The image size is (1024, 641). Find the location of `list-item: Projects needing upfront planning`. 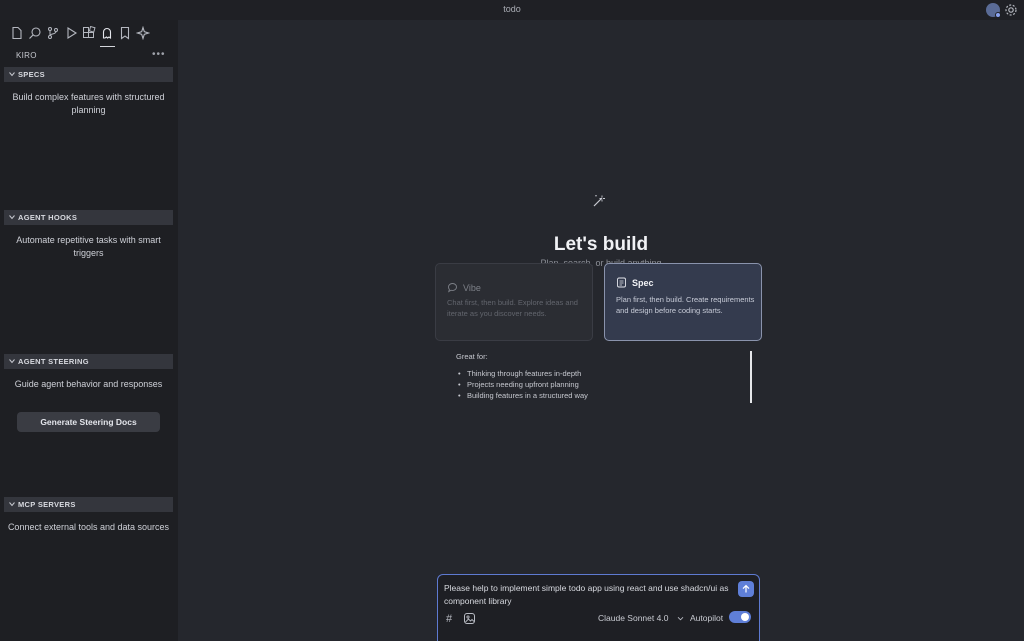

list-item: Projects needing upfront planning is located at coordinates (522, 384).